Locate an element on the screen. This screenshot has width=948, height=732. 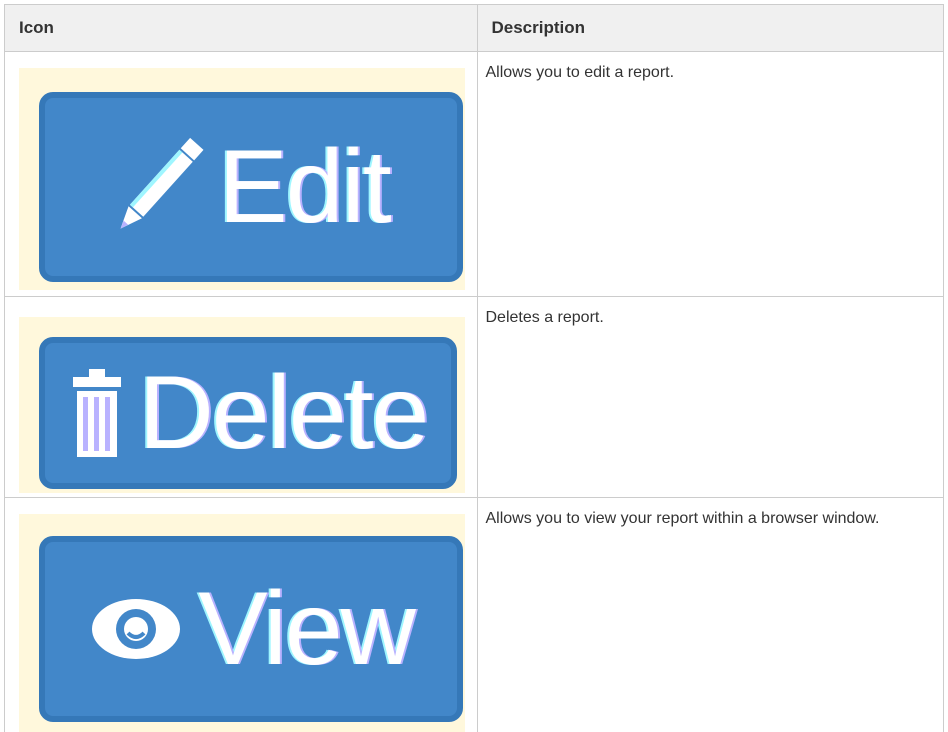
edit-description: Allows you to edit a report. is located at coordinates (580, 72).